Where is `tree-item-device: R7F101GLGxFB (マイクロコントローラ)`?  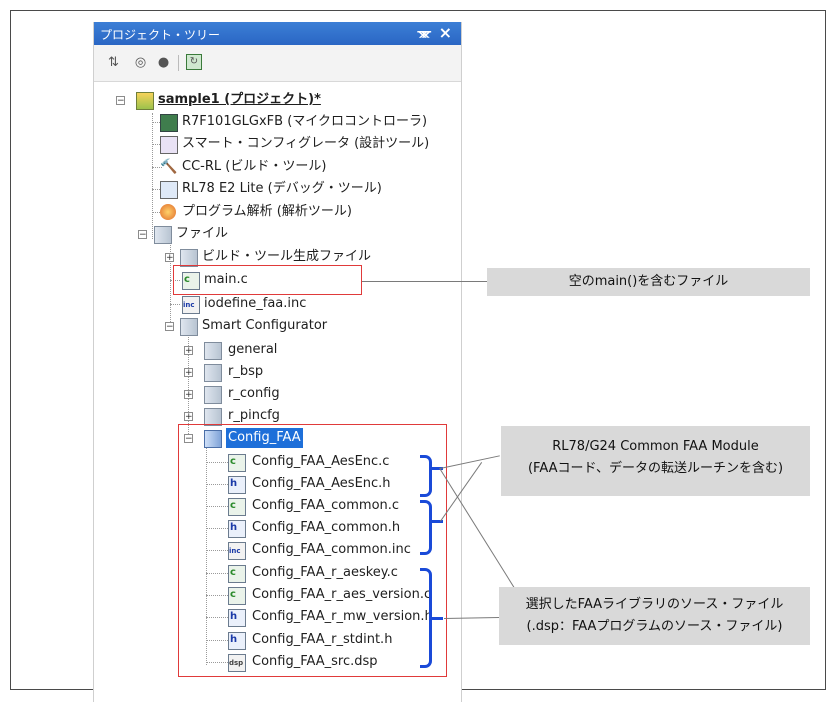 tree-item-device: R7F101GLGxFB (マイクロコントローラ) is located at coordinates (300, 122).